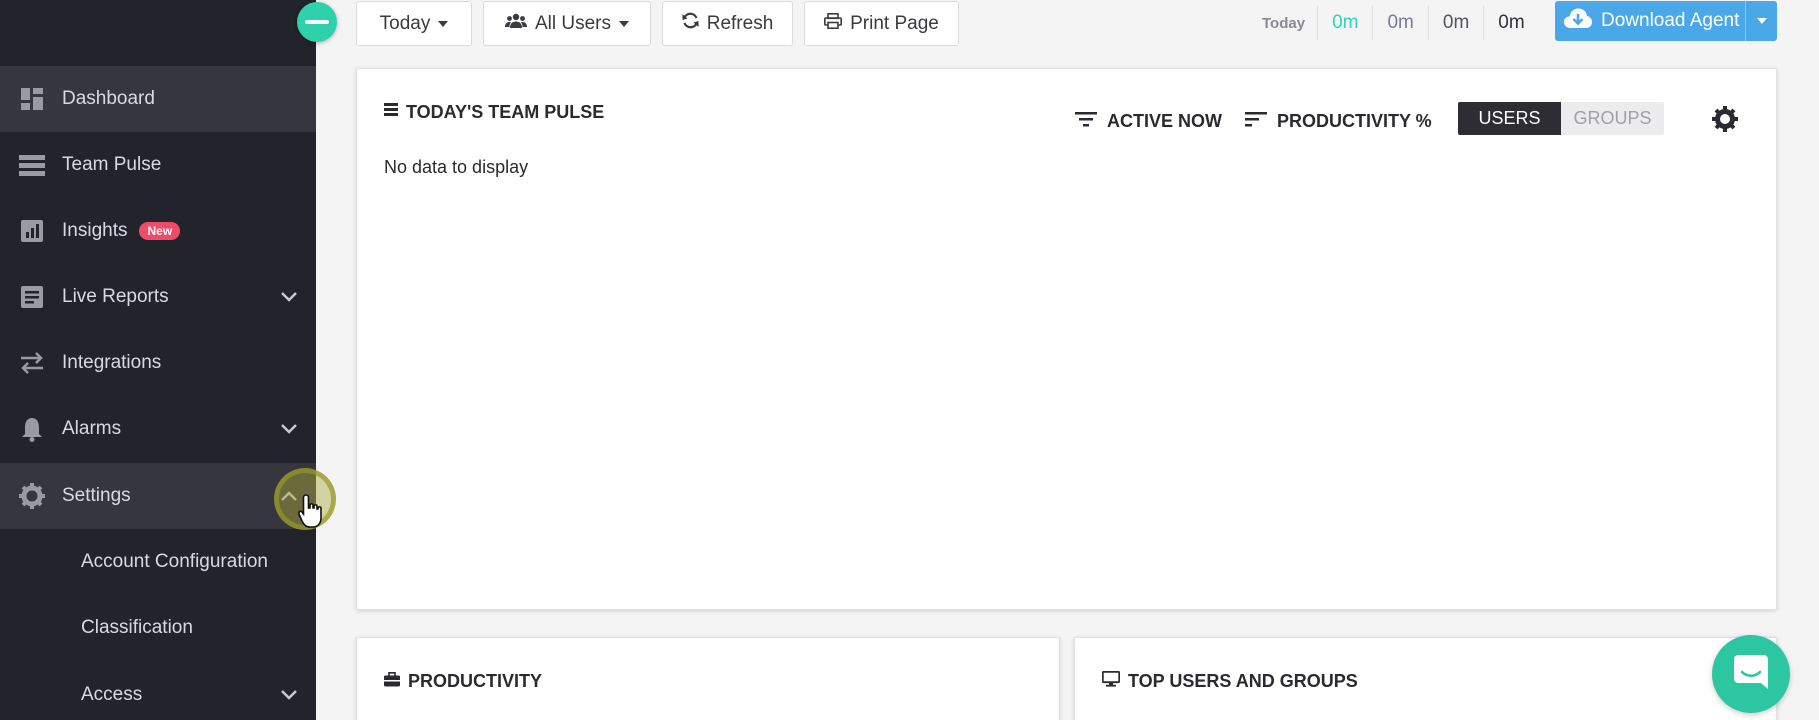 The image size is (1819, 720). I want to click on time-stats-label: Today, so click(1284, 23).